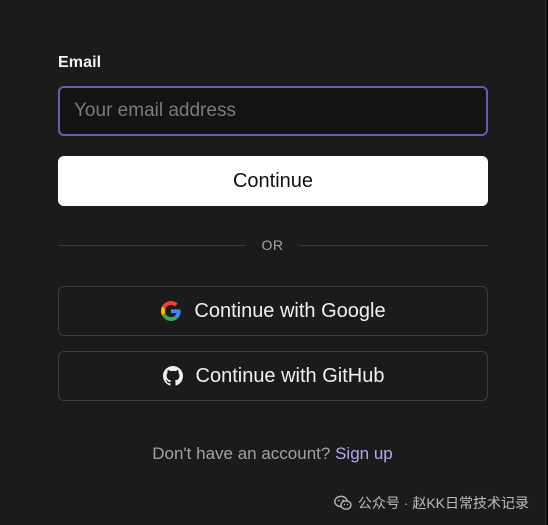  I want to click on github-signin-label: Continue with GitHub, so click(290, 375).